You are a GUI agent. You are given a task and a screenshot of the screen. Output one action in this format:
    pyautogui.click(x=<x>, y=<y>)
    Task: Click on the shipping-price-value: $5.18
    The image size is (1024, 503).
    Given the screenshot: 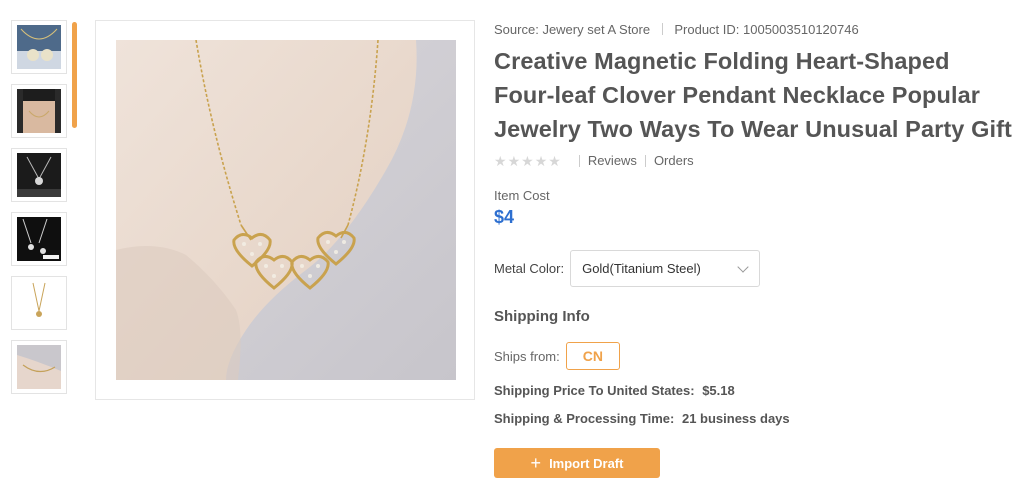 What is the action you would take?
    pyautogui.click(x=718, y=390)
    